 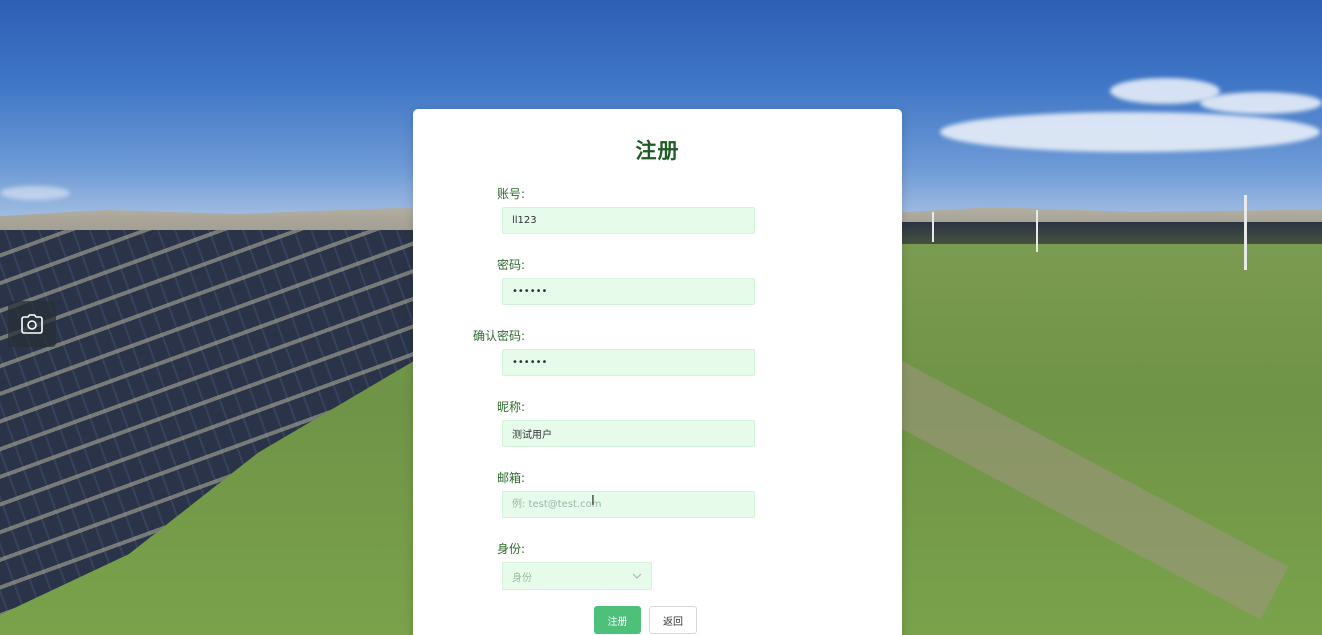 What do you see at coordinates (628, 220) in the screenshot?
I see `account-input` at bounding box center [628, 220].